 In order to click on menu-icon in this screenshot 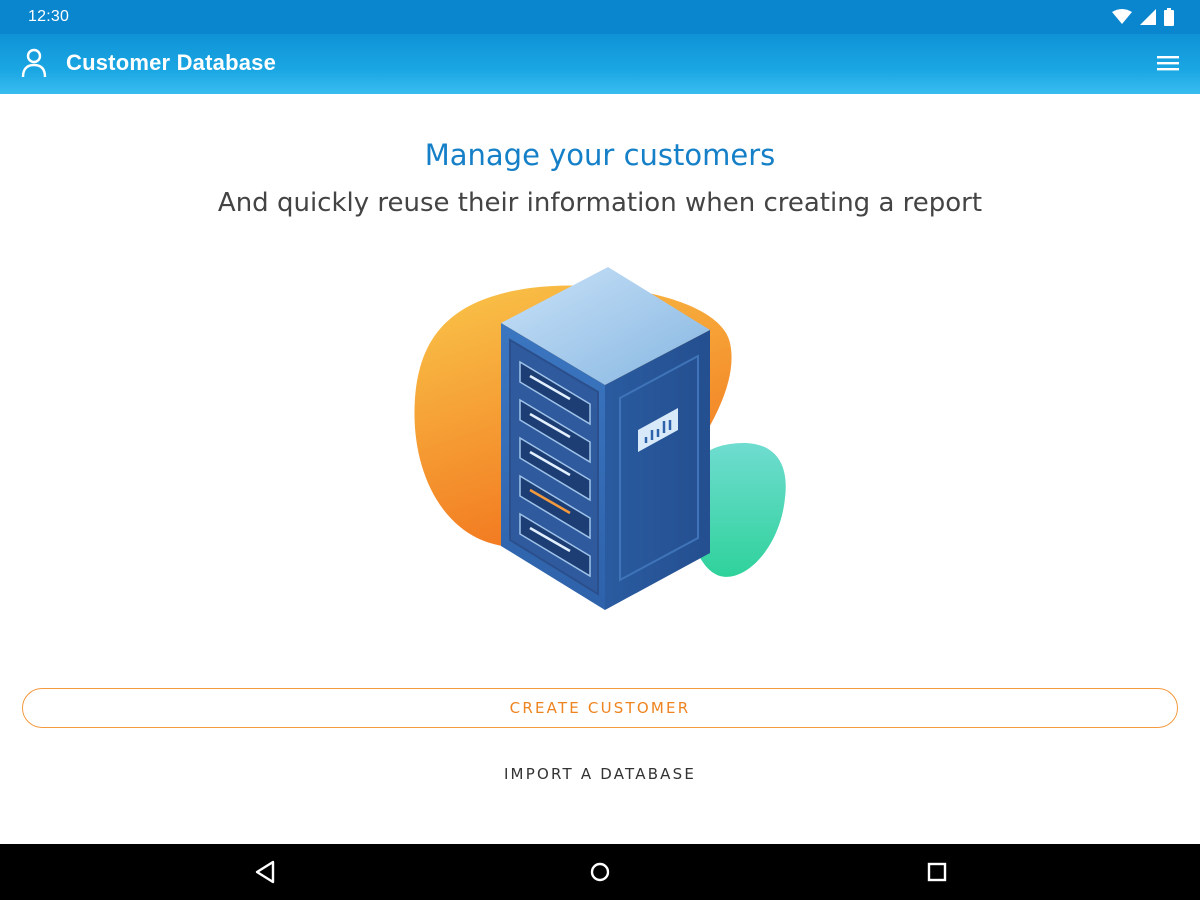, I will do `click(1168, 63)`.